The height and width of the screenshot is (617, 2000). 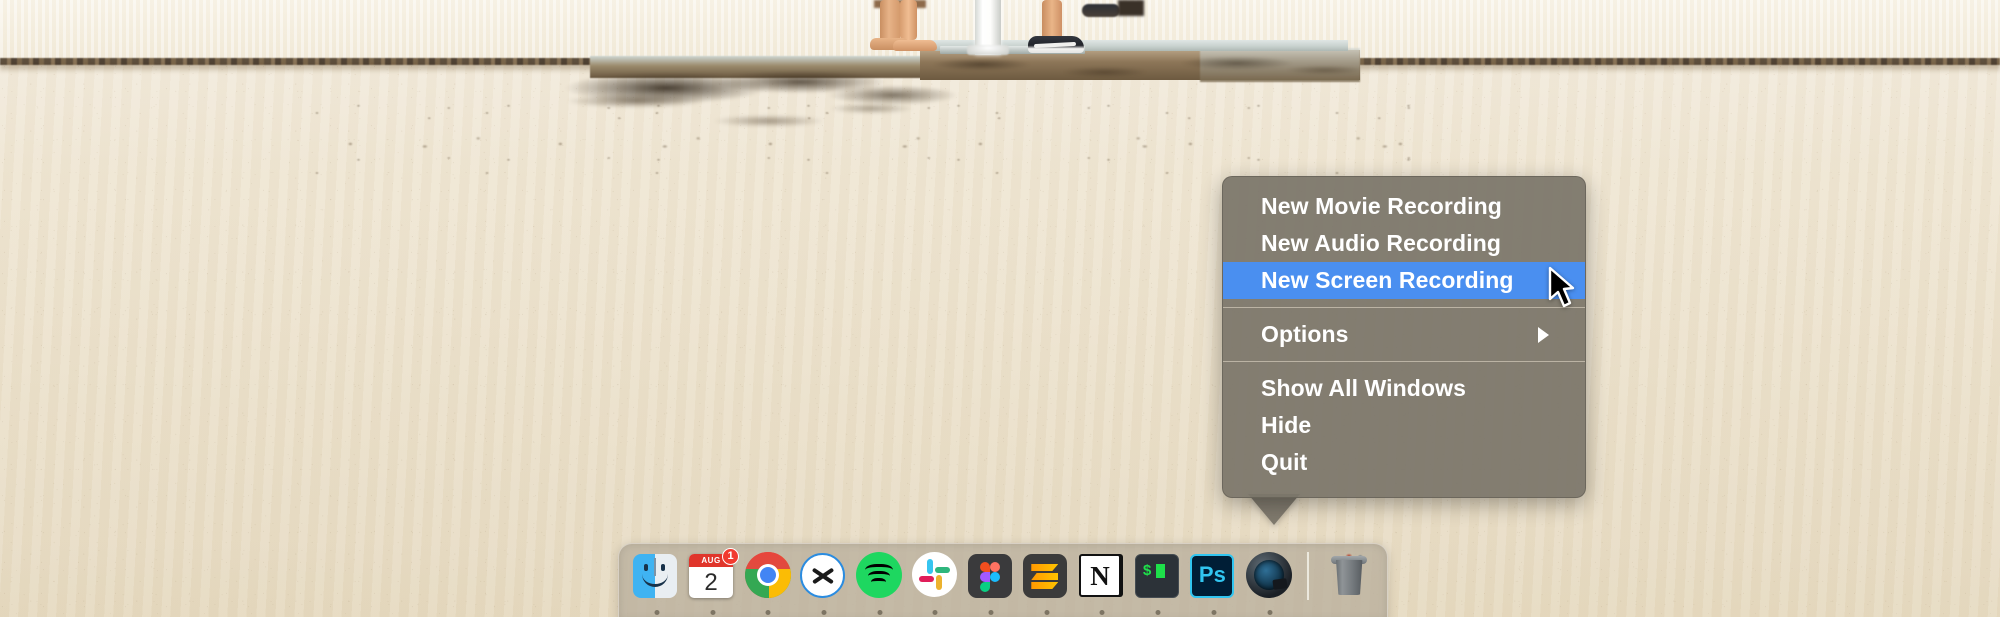 I want to click on platform-grime, so click(x=1140, y=67).